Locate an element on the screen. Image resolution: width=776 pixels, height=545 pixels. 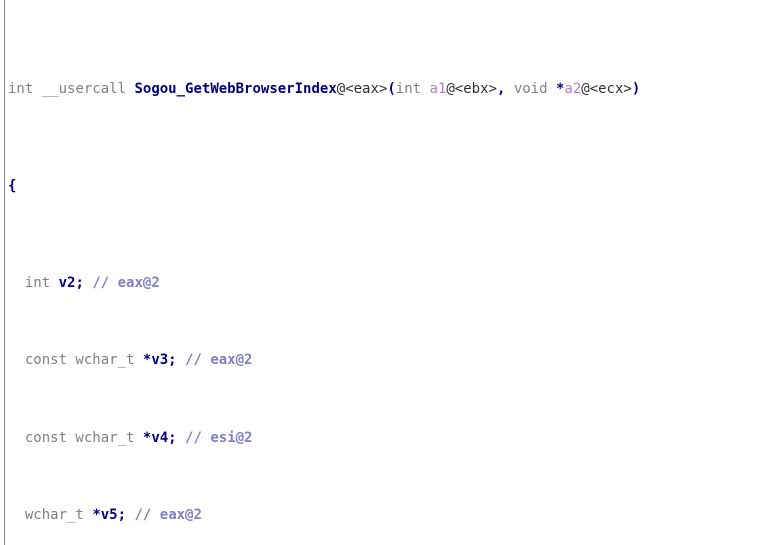
decl-name: v5 is located at coordinates (109, 515).